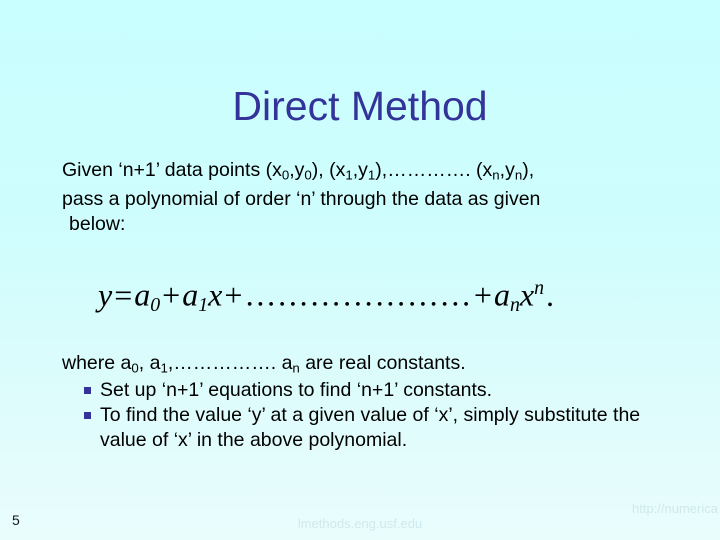 The height and width of the screenshot is (540, 720). What do you see at coordinates (675, 508) in the screenshot?
I see `footer-url-line-1: http://numerica` at bounding box center [675, 508].